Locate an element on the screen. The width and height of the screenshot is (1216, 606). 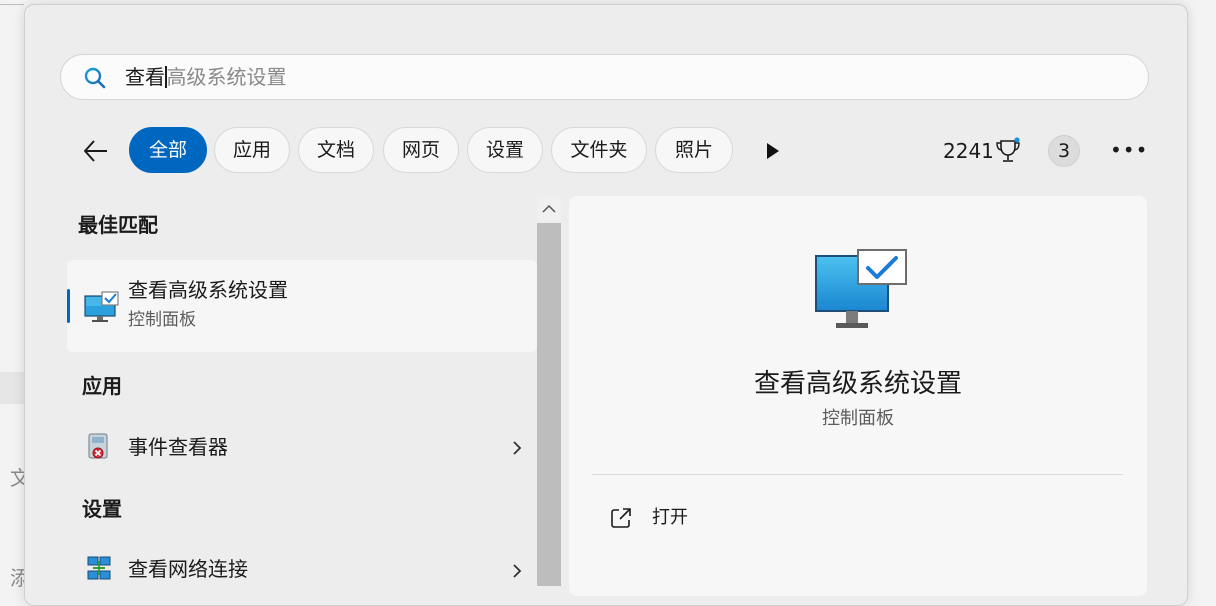
rewards-points: 2241 is located at coordinates (968, 151).